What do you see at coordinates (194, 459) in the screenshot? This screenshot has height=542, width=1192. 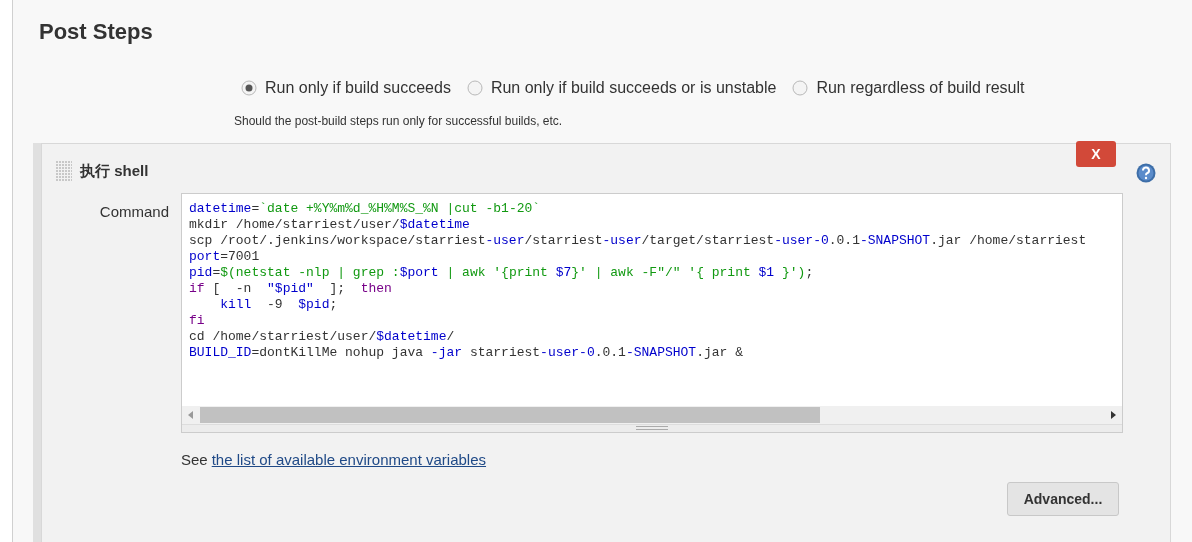 I see `see-text: See` at bounding box center [194, 459].